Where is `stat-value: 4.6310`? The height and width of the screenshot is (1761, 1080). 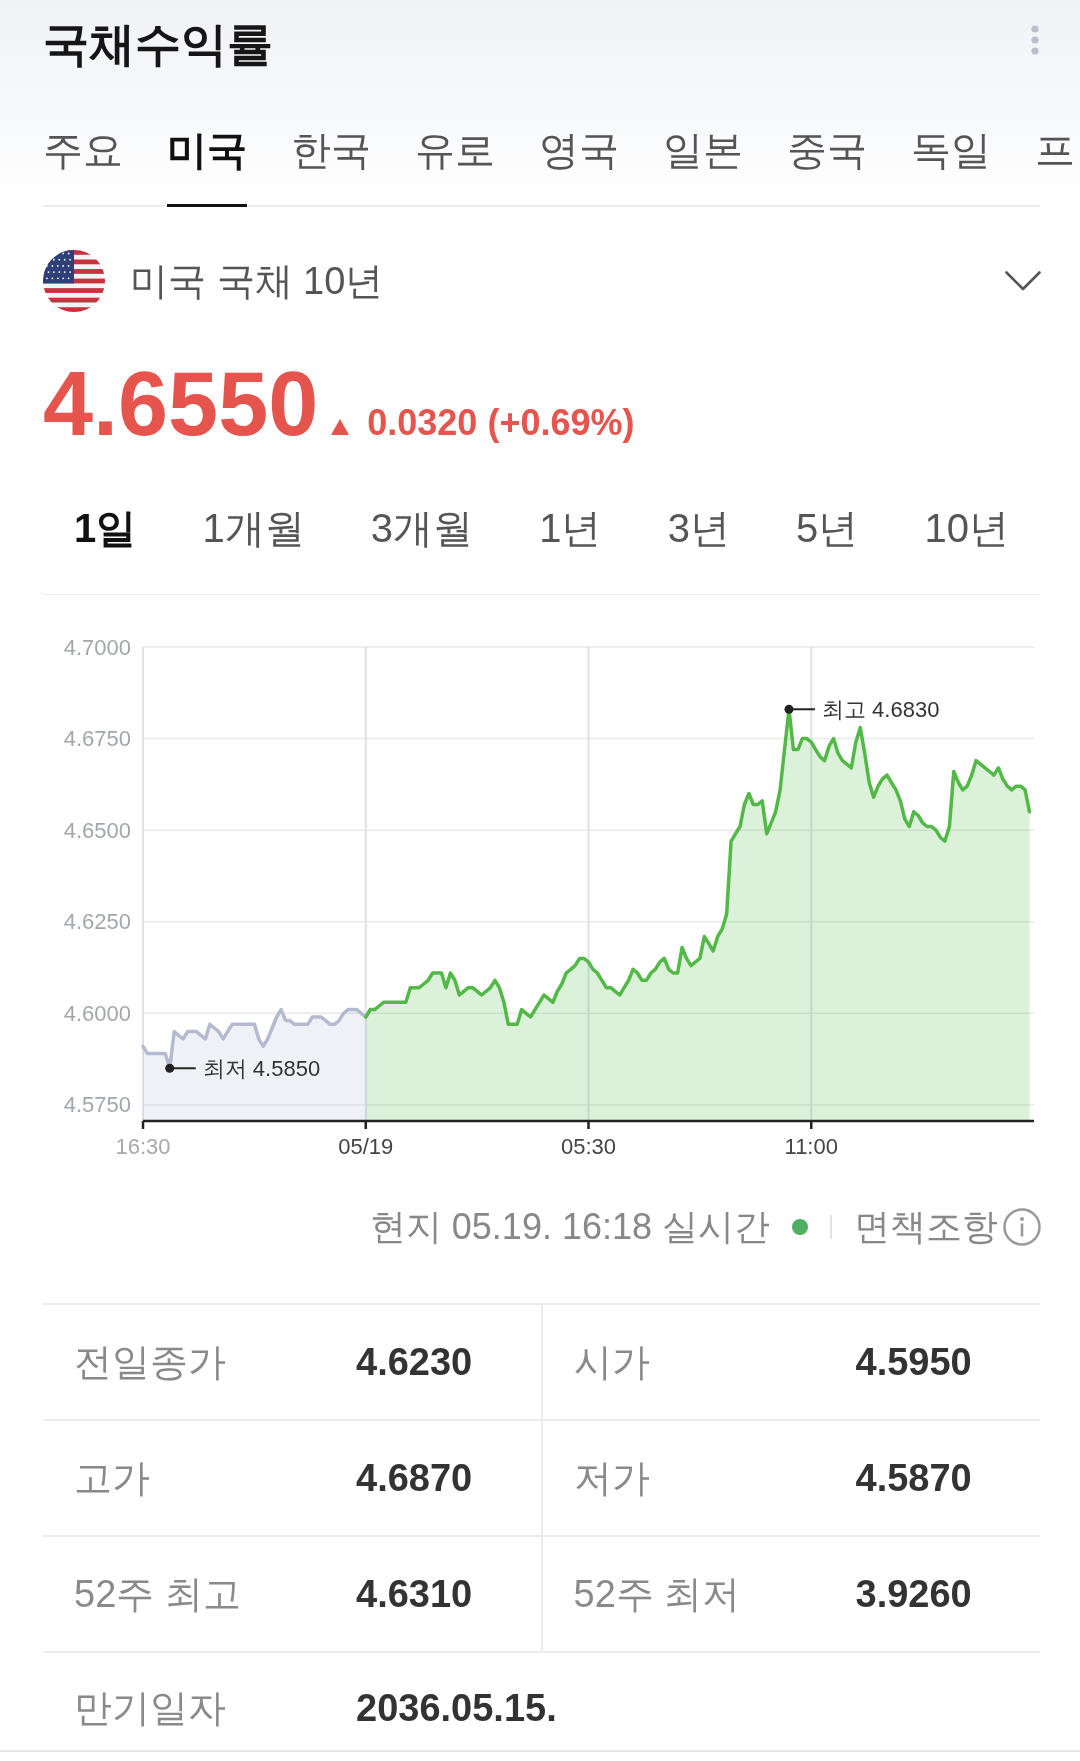
stat-value: 4.6310 is located at coordinates (414, 1594).